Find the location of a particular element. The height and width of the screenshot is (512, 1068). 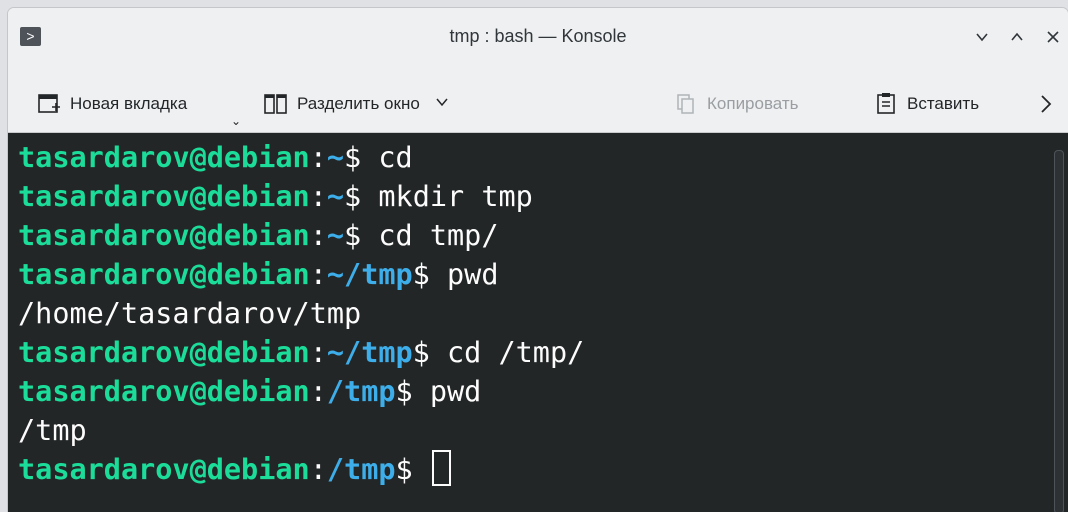

copy-button: Копировать is located at coordinates (736, 104).